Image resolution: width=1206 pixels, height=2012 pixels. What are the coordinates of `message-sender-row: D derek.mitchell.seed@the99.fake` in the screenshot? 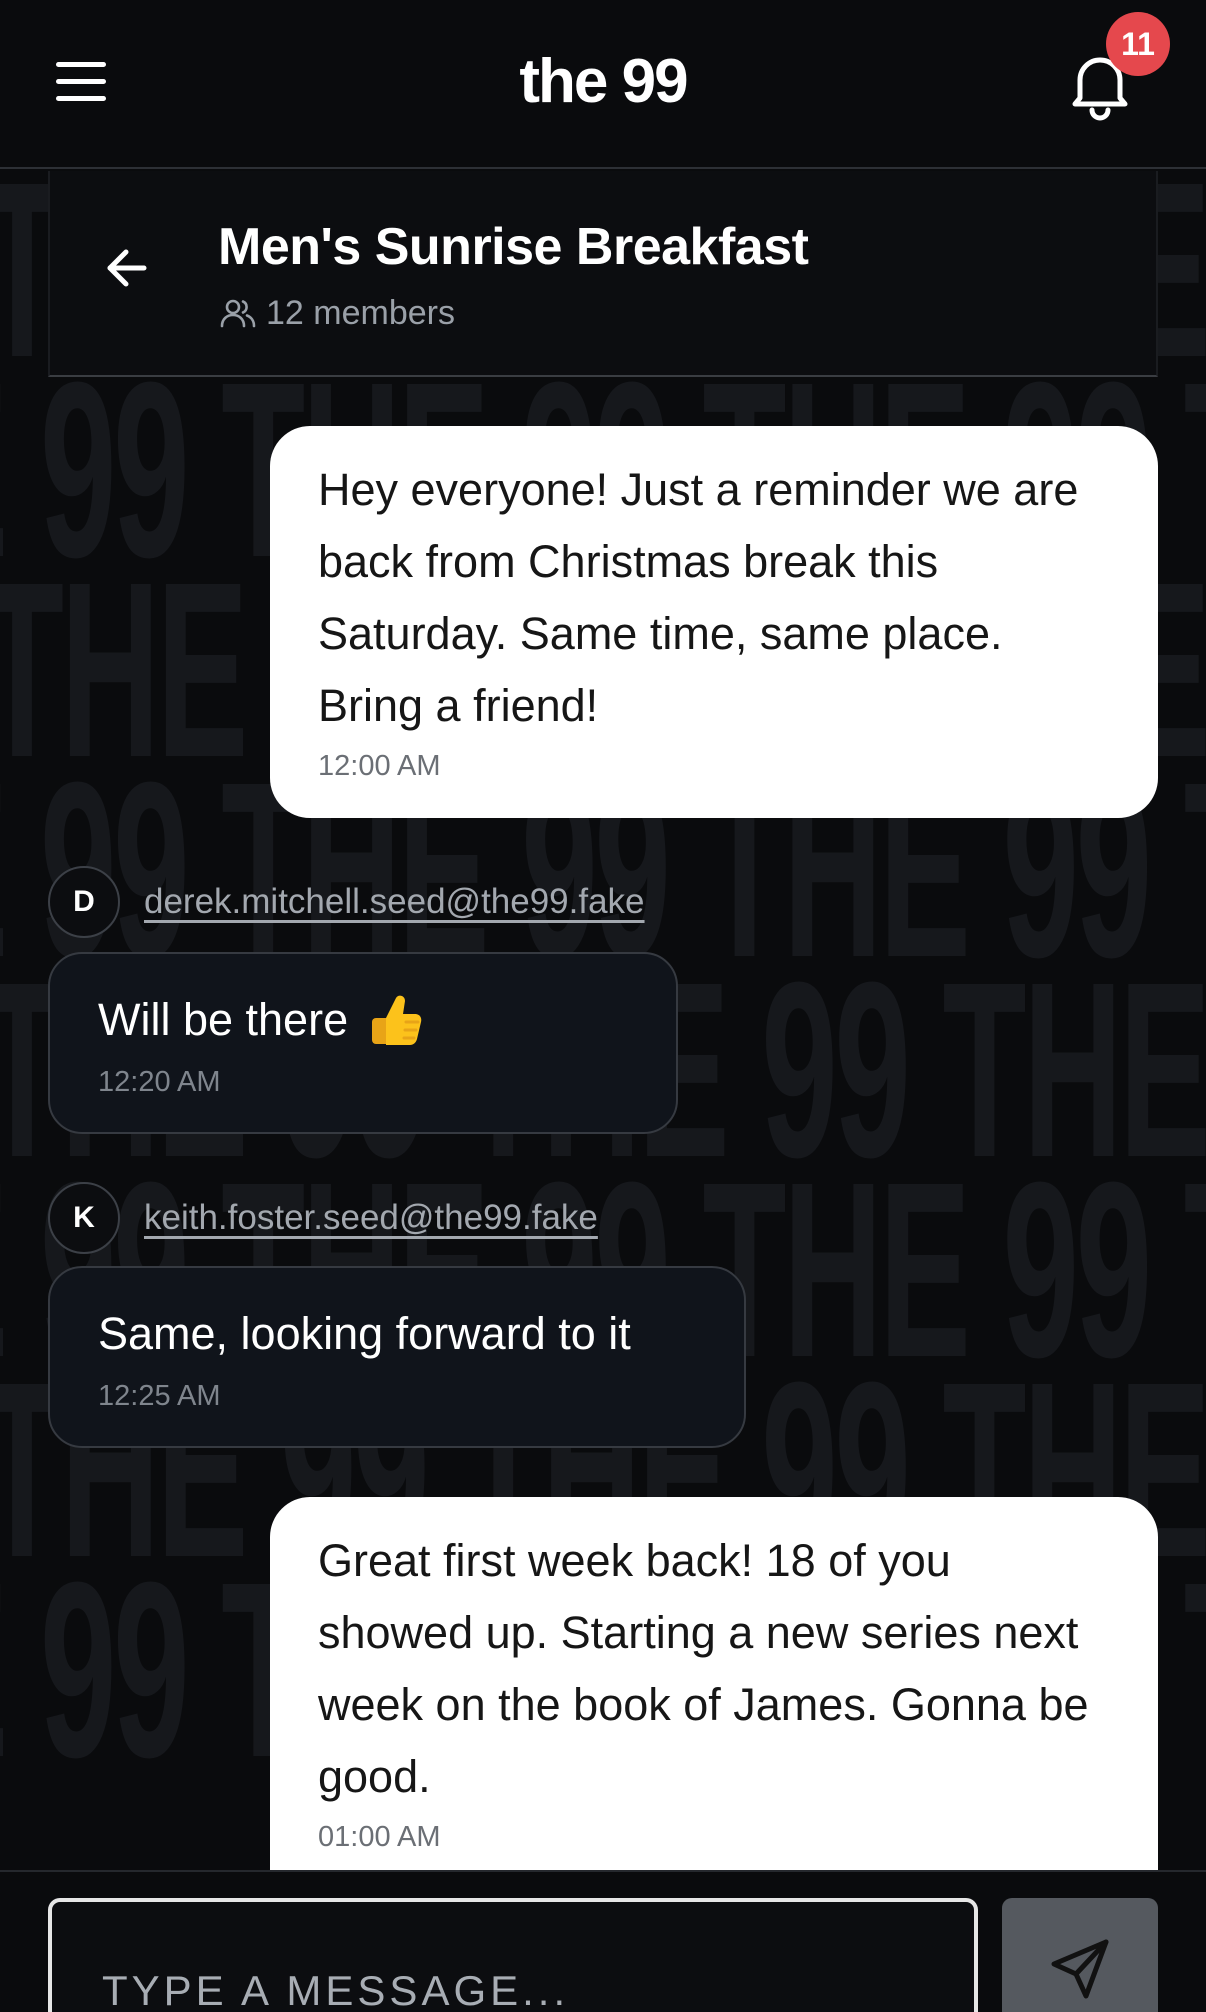 It's located at (346, 902).